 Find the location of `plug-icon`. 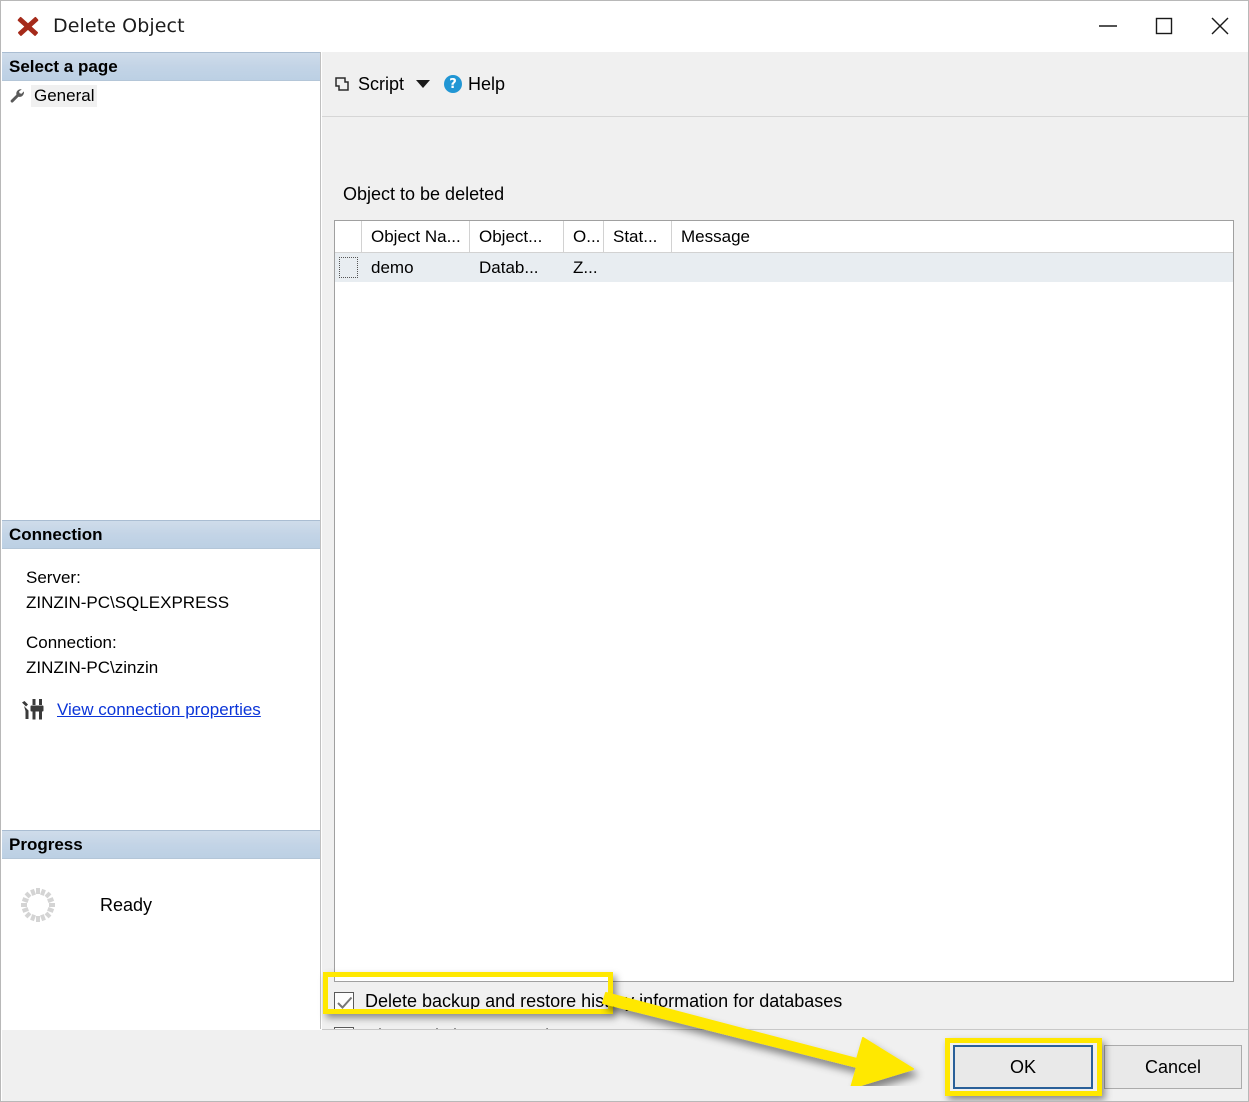

plug-icon is located at coordinates (33, 709).